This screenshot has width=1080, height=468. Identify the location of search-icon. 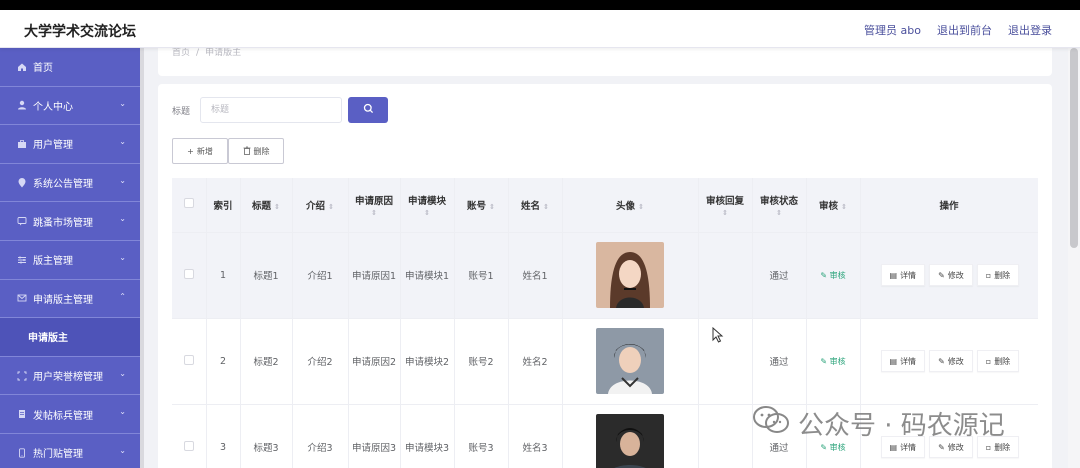
(368, 110).